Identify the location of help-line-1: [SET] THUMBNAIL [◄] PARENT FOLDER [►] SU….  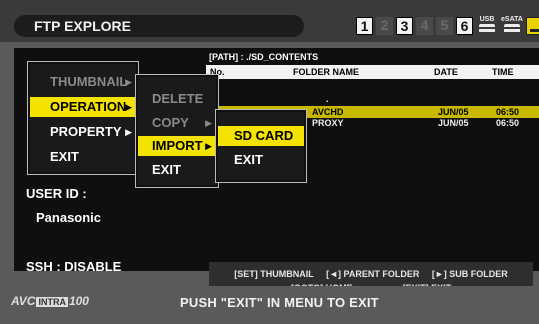
(371, 274).